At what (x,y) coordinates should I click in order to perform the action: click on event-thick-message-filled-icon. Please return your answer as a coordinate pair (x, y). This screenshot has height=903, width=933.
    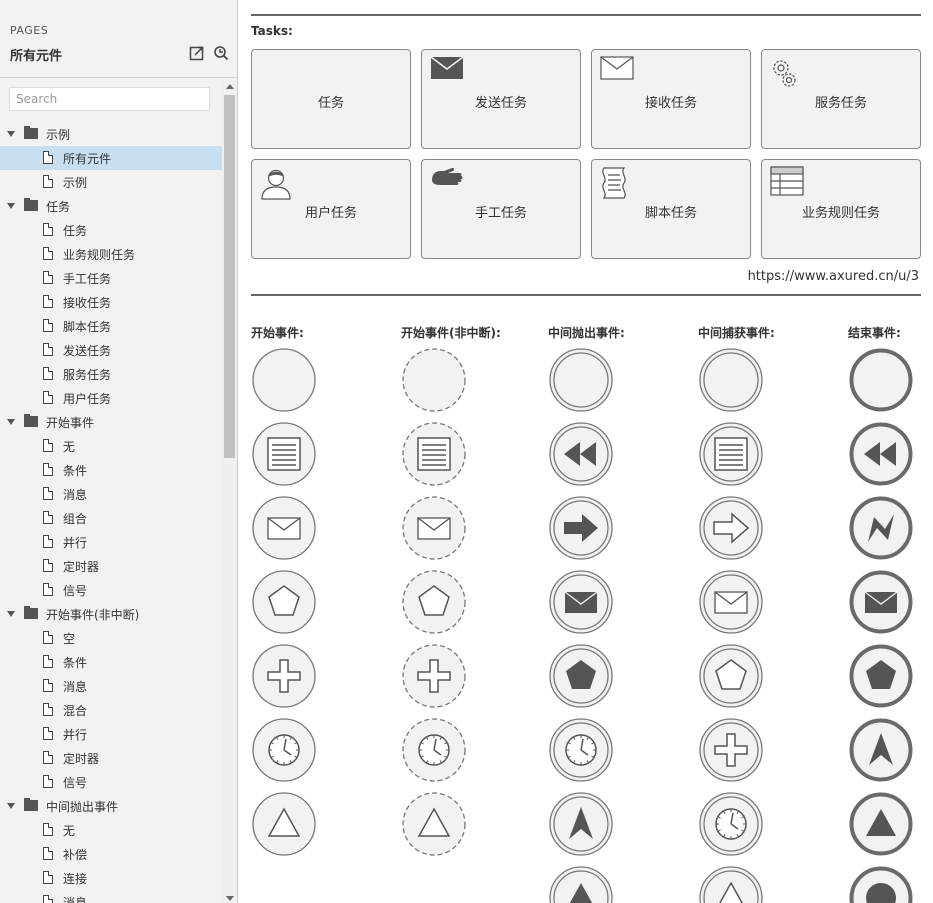
    Looking at the image, I should click on (881, 602).